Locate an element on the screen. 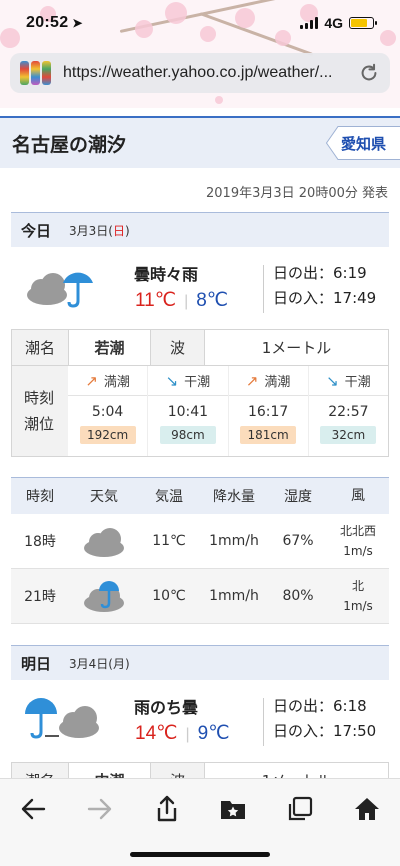 The image size is (400, 866). tide-level: 98cm is located at coordinates (187, 435).